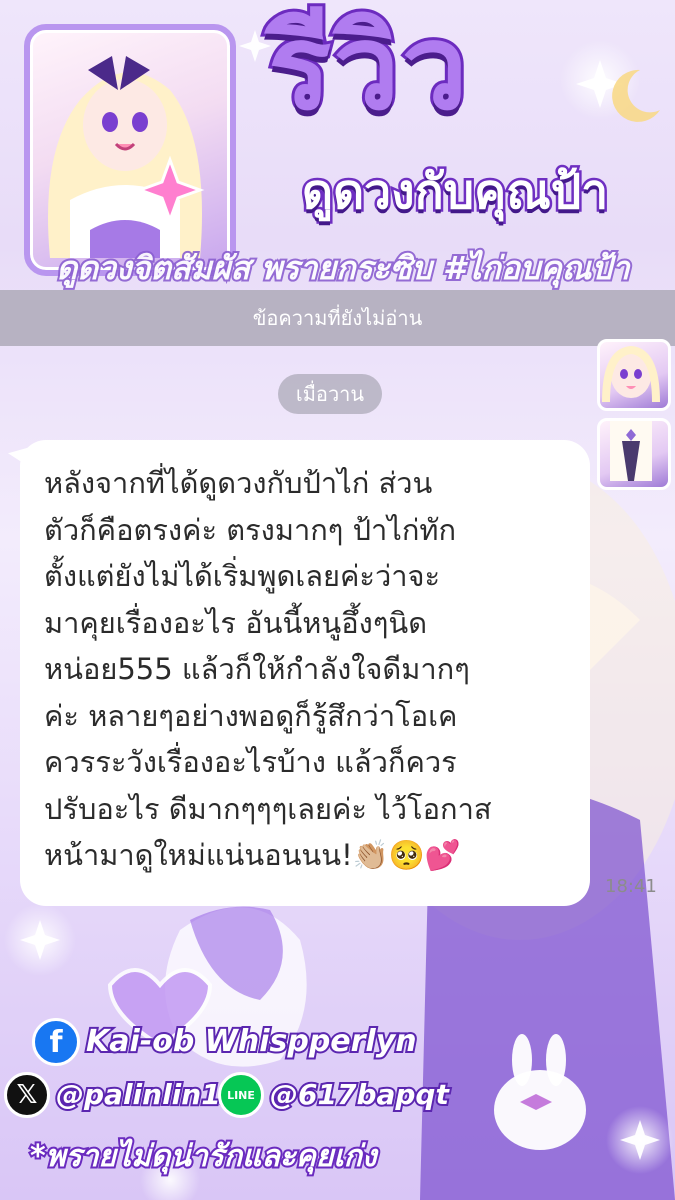 This screenshot has height=1200, width=675. What do you see at coordinates (148, 1094) in the screenshot?
I see `x-handle: @palinlin19` at bounding box center [148, 1094].